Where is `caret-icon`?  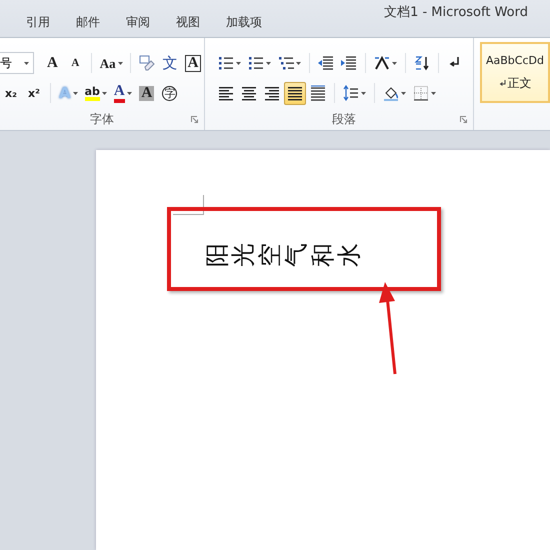 caret-icon is located at coordinates (27, 63).